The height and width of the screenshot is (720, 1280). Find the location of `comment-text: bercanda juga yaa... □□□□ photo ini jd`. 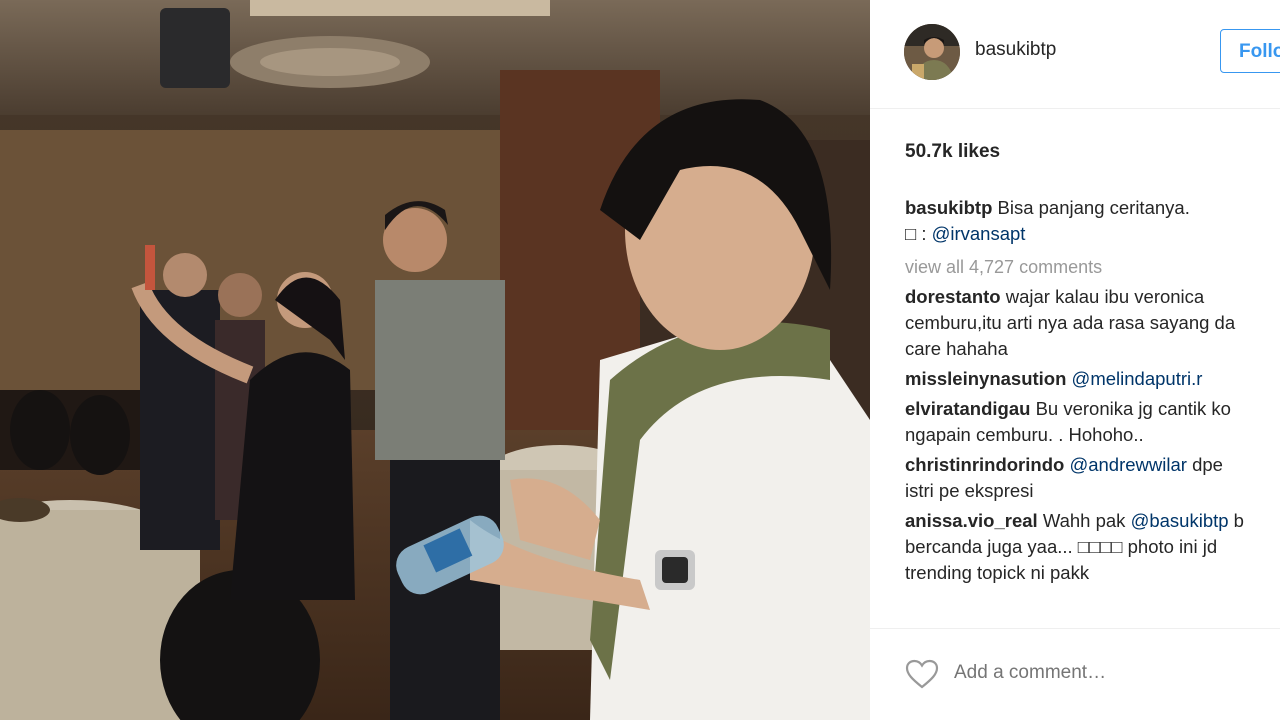

comment-text: bercanda juga yaa... □□□□ photo ini jd is located at coordinates (1061, 546).